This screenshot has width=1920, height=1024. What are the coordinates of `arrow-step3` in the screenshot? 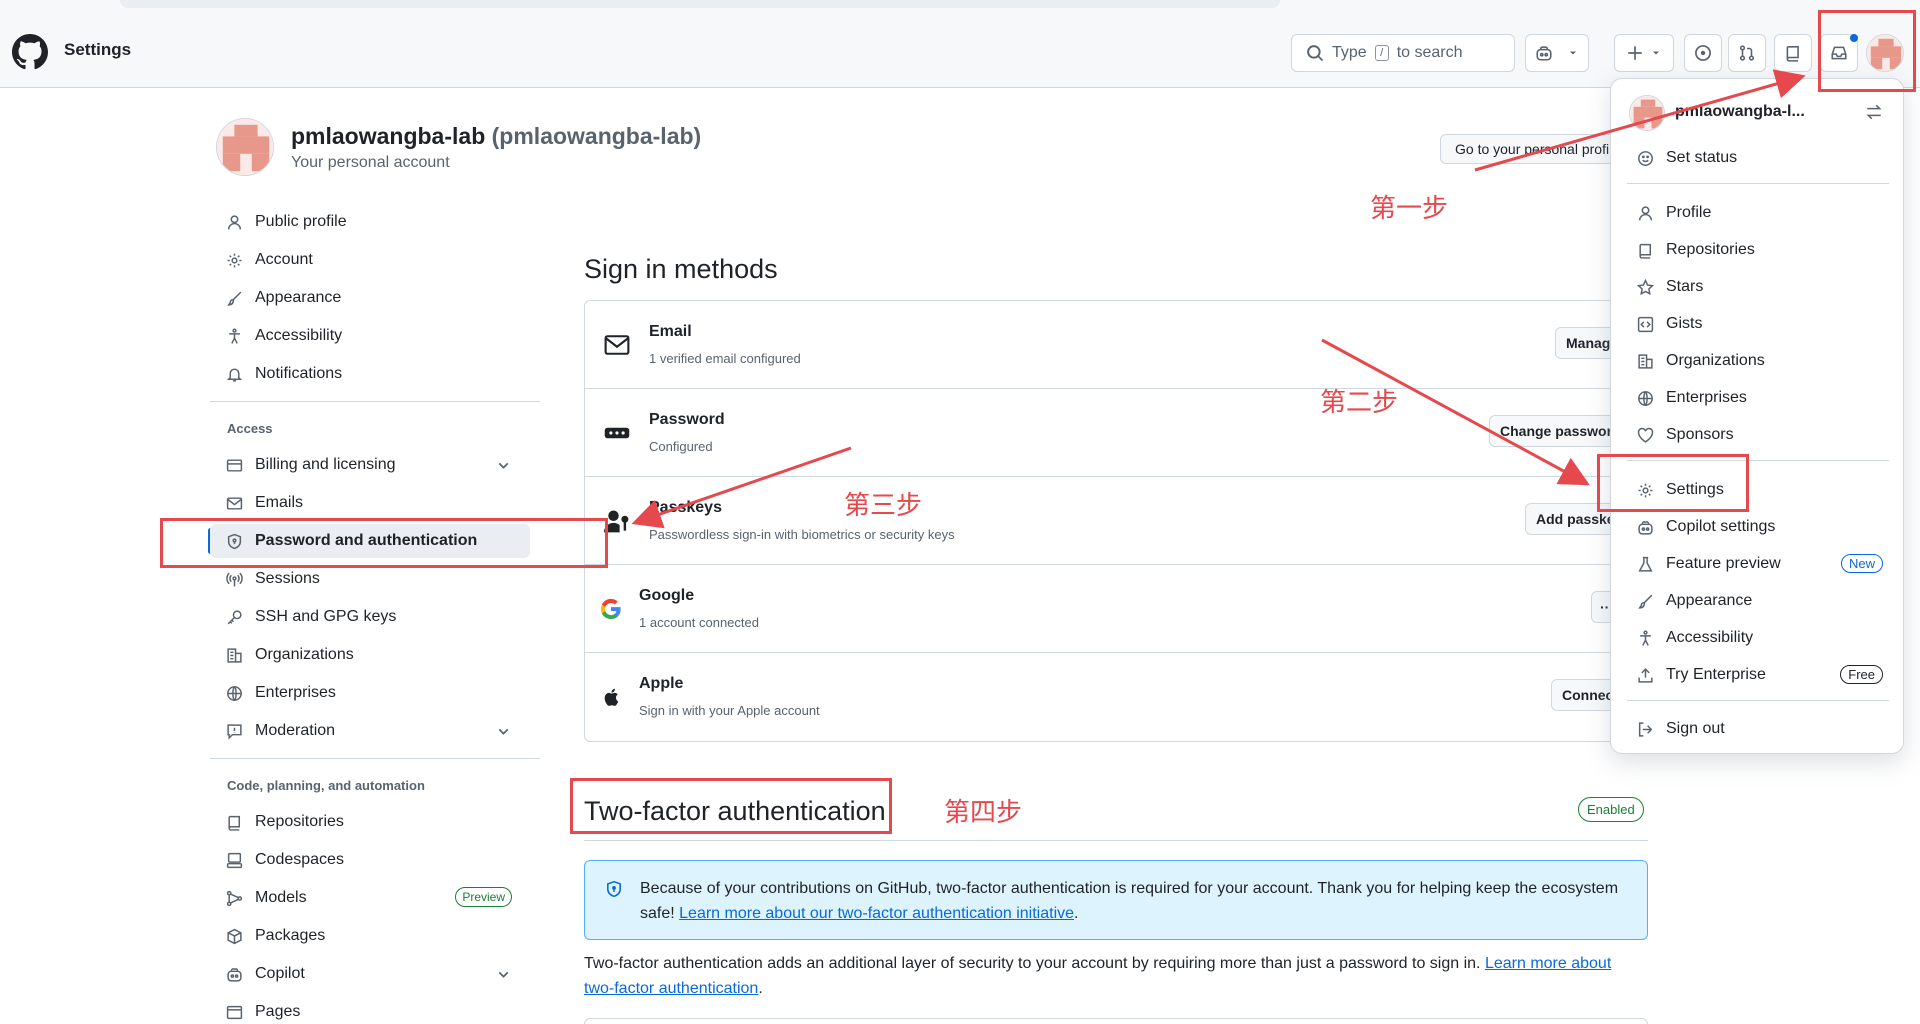 It's located at (741, 487).